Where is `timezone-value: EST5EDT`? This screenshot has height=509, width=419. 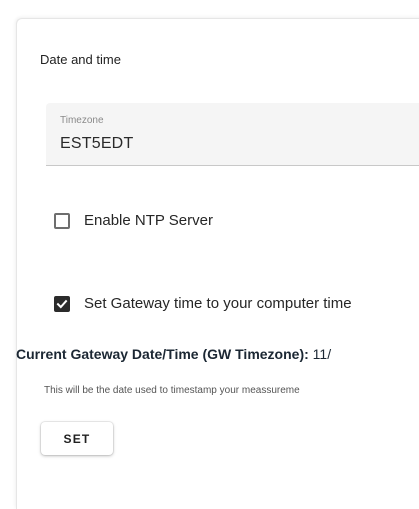 timezone-value: EST5EDT is located at coordinates (96, 144).